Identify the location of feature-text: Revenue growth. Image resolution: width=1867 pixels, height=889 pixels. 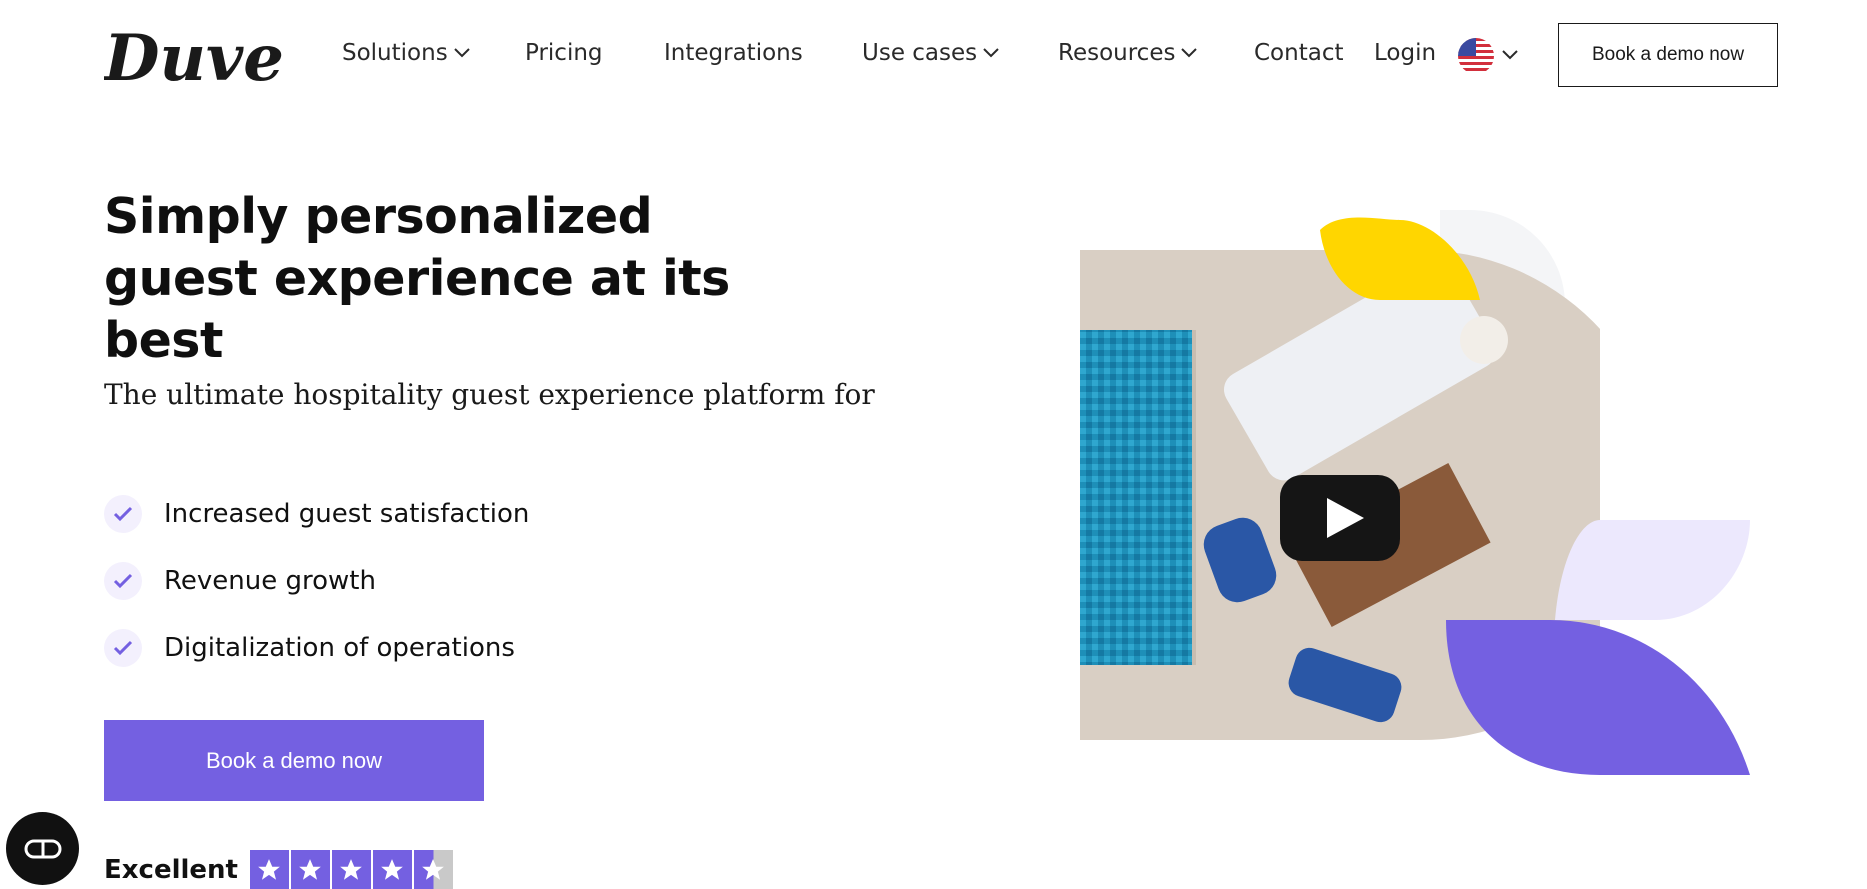
(270, 580).